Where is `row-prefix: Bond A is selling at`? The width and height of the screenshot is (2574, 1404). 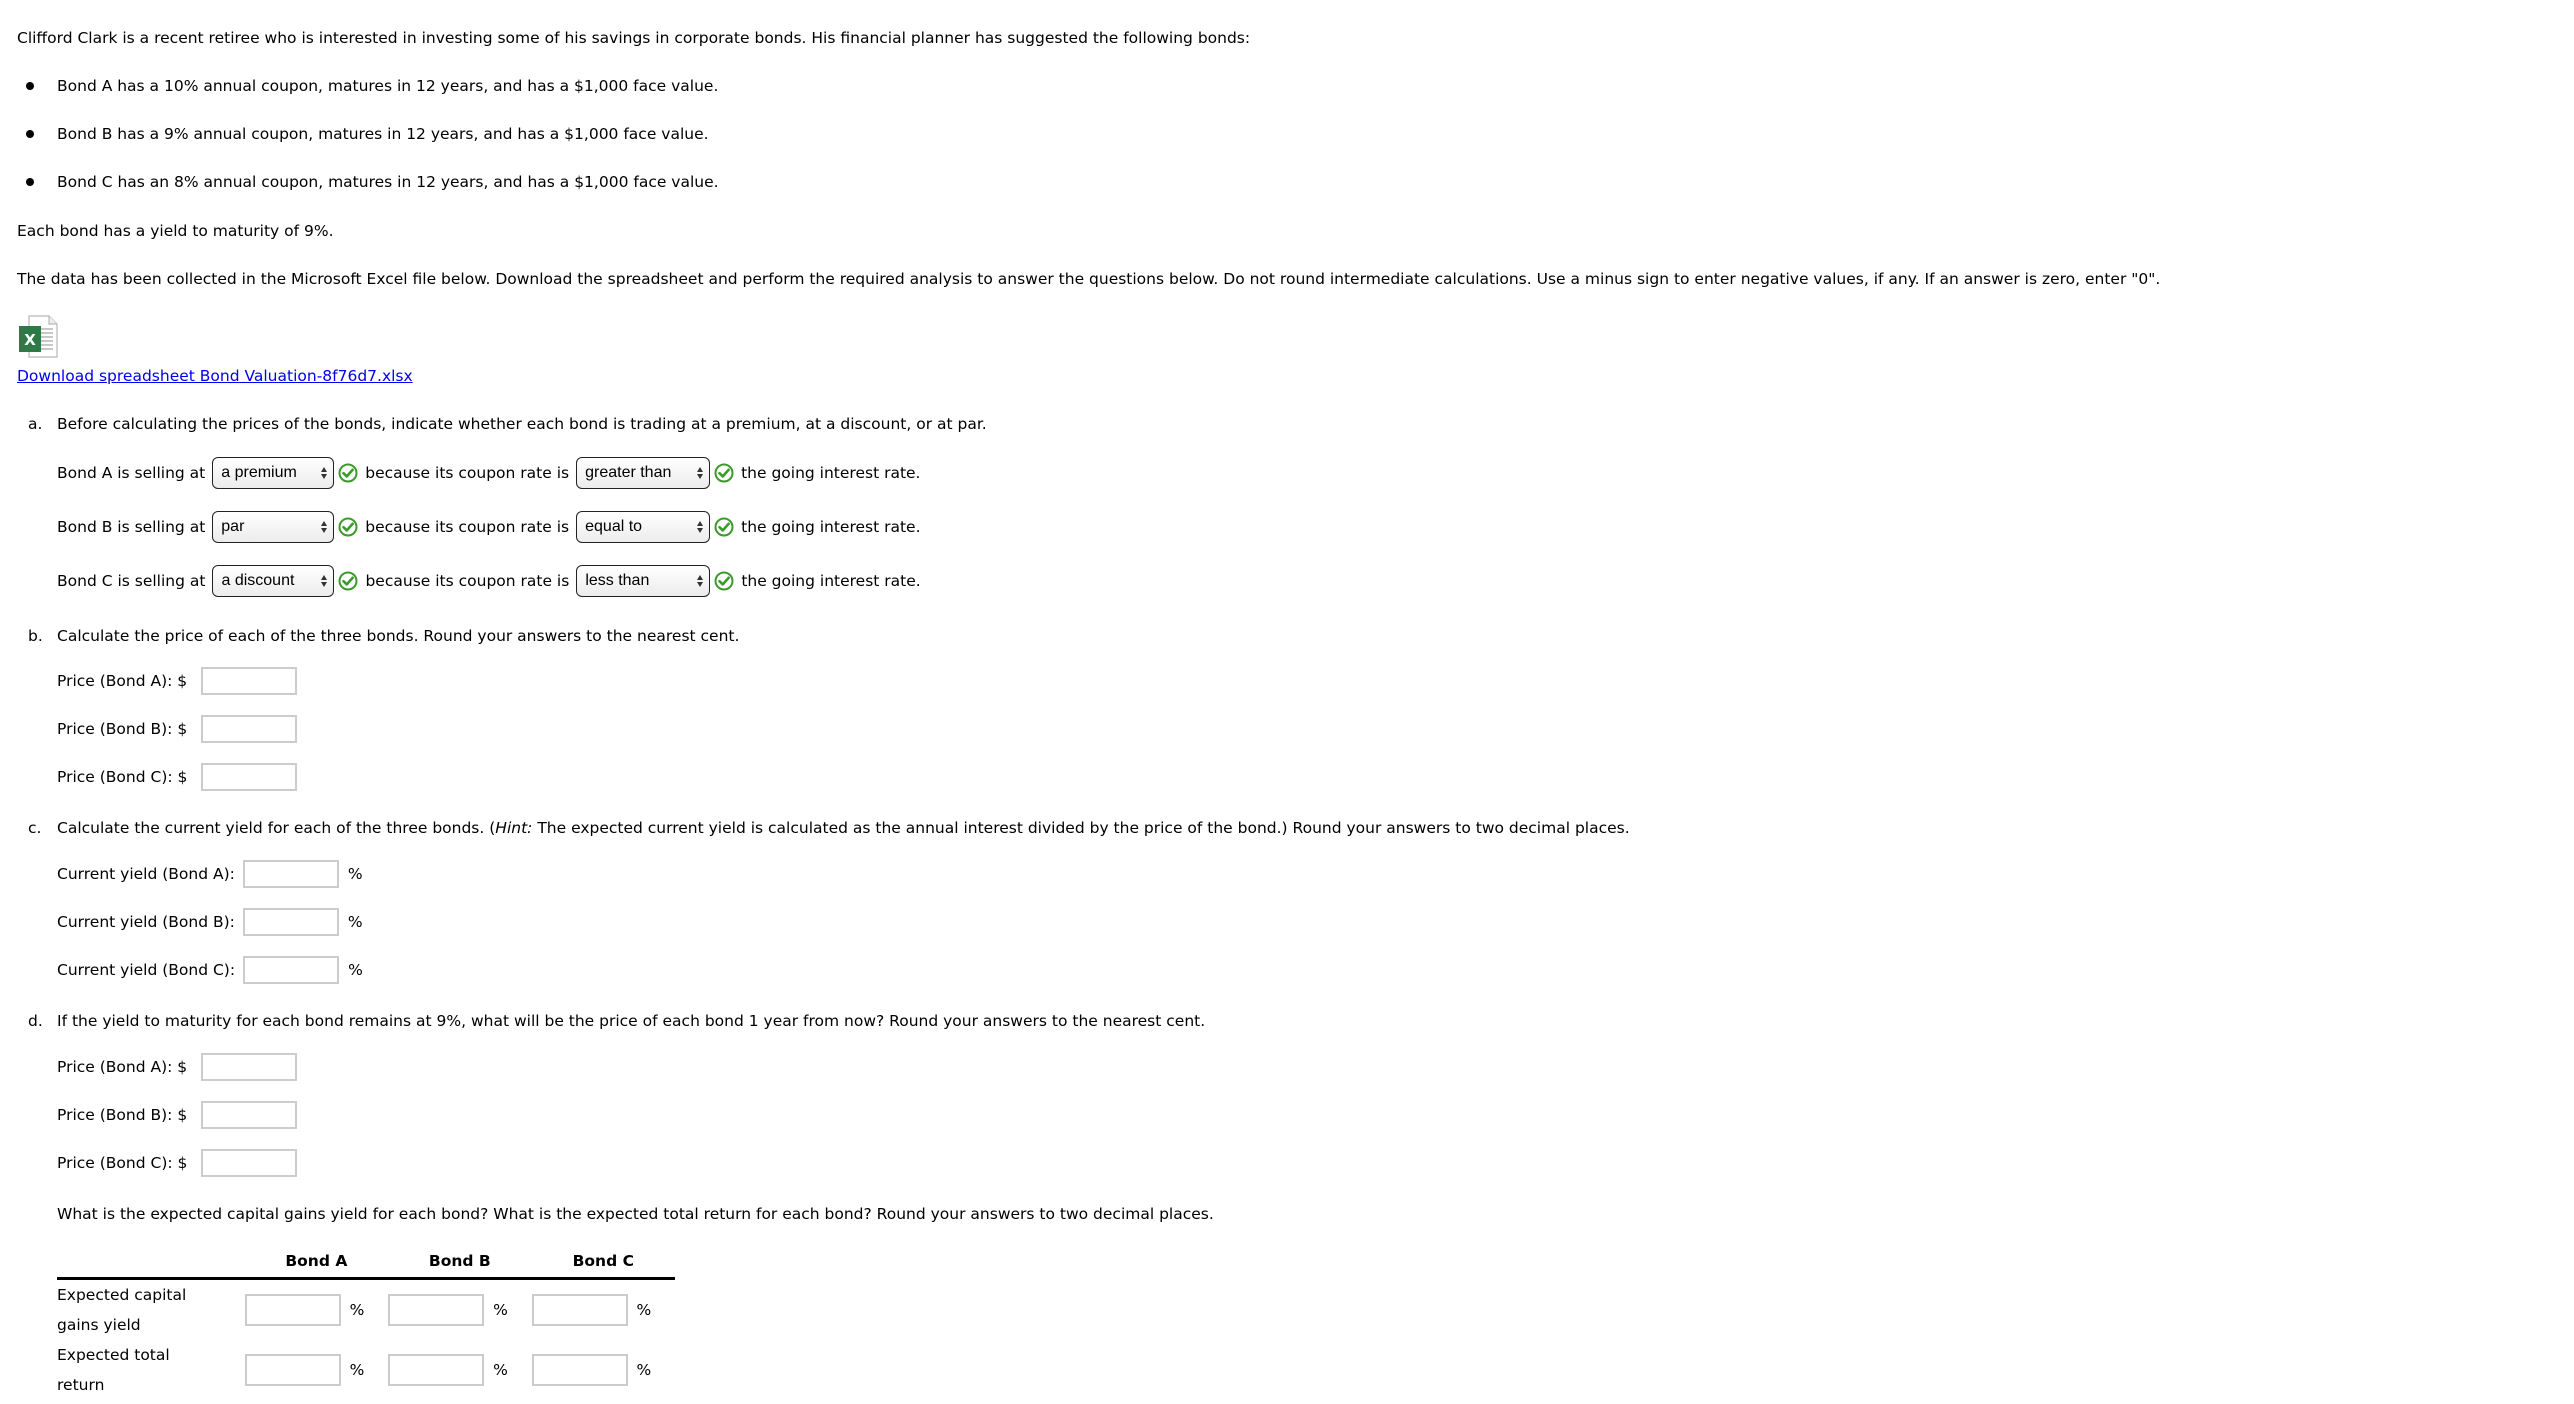 row-prefix: Bond A is selling at is located at coordinates (131, 473).